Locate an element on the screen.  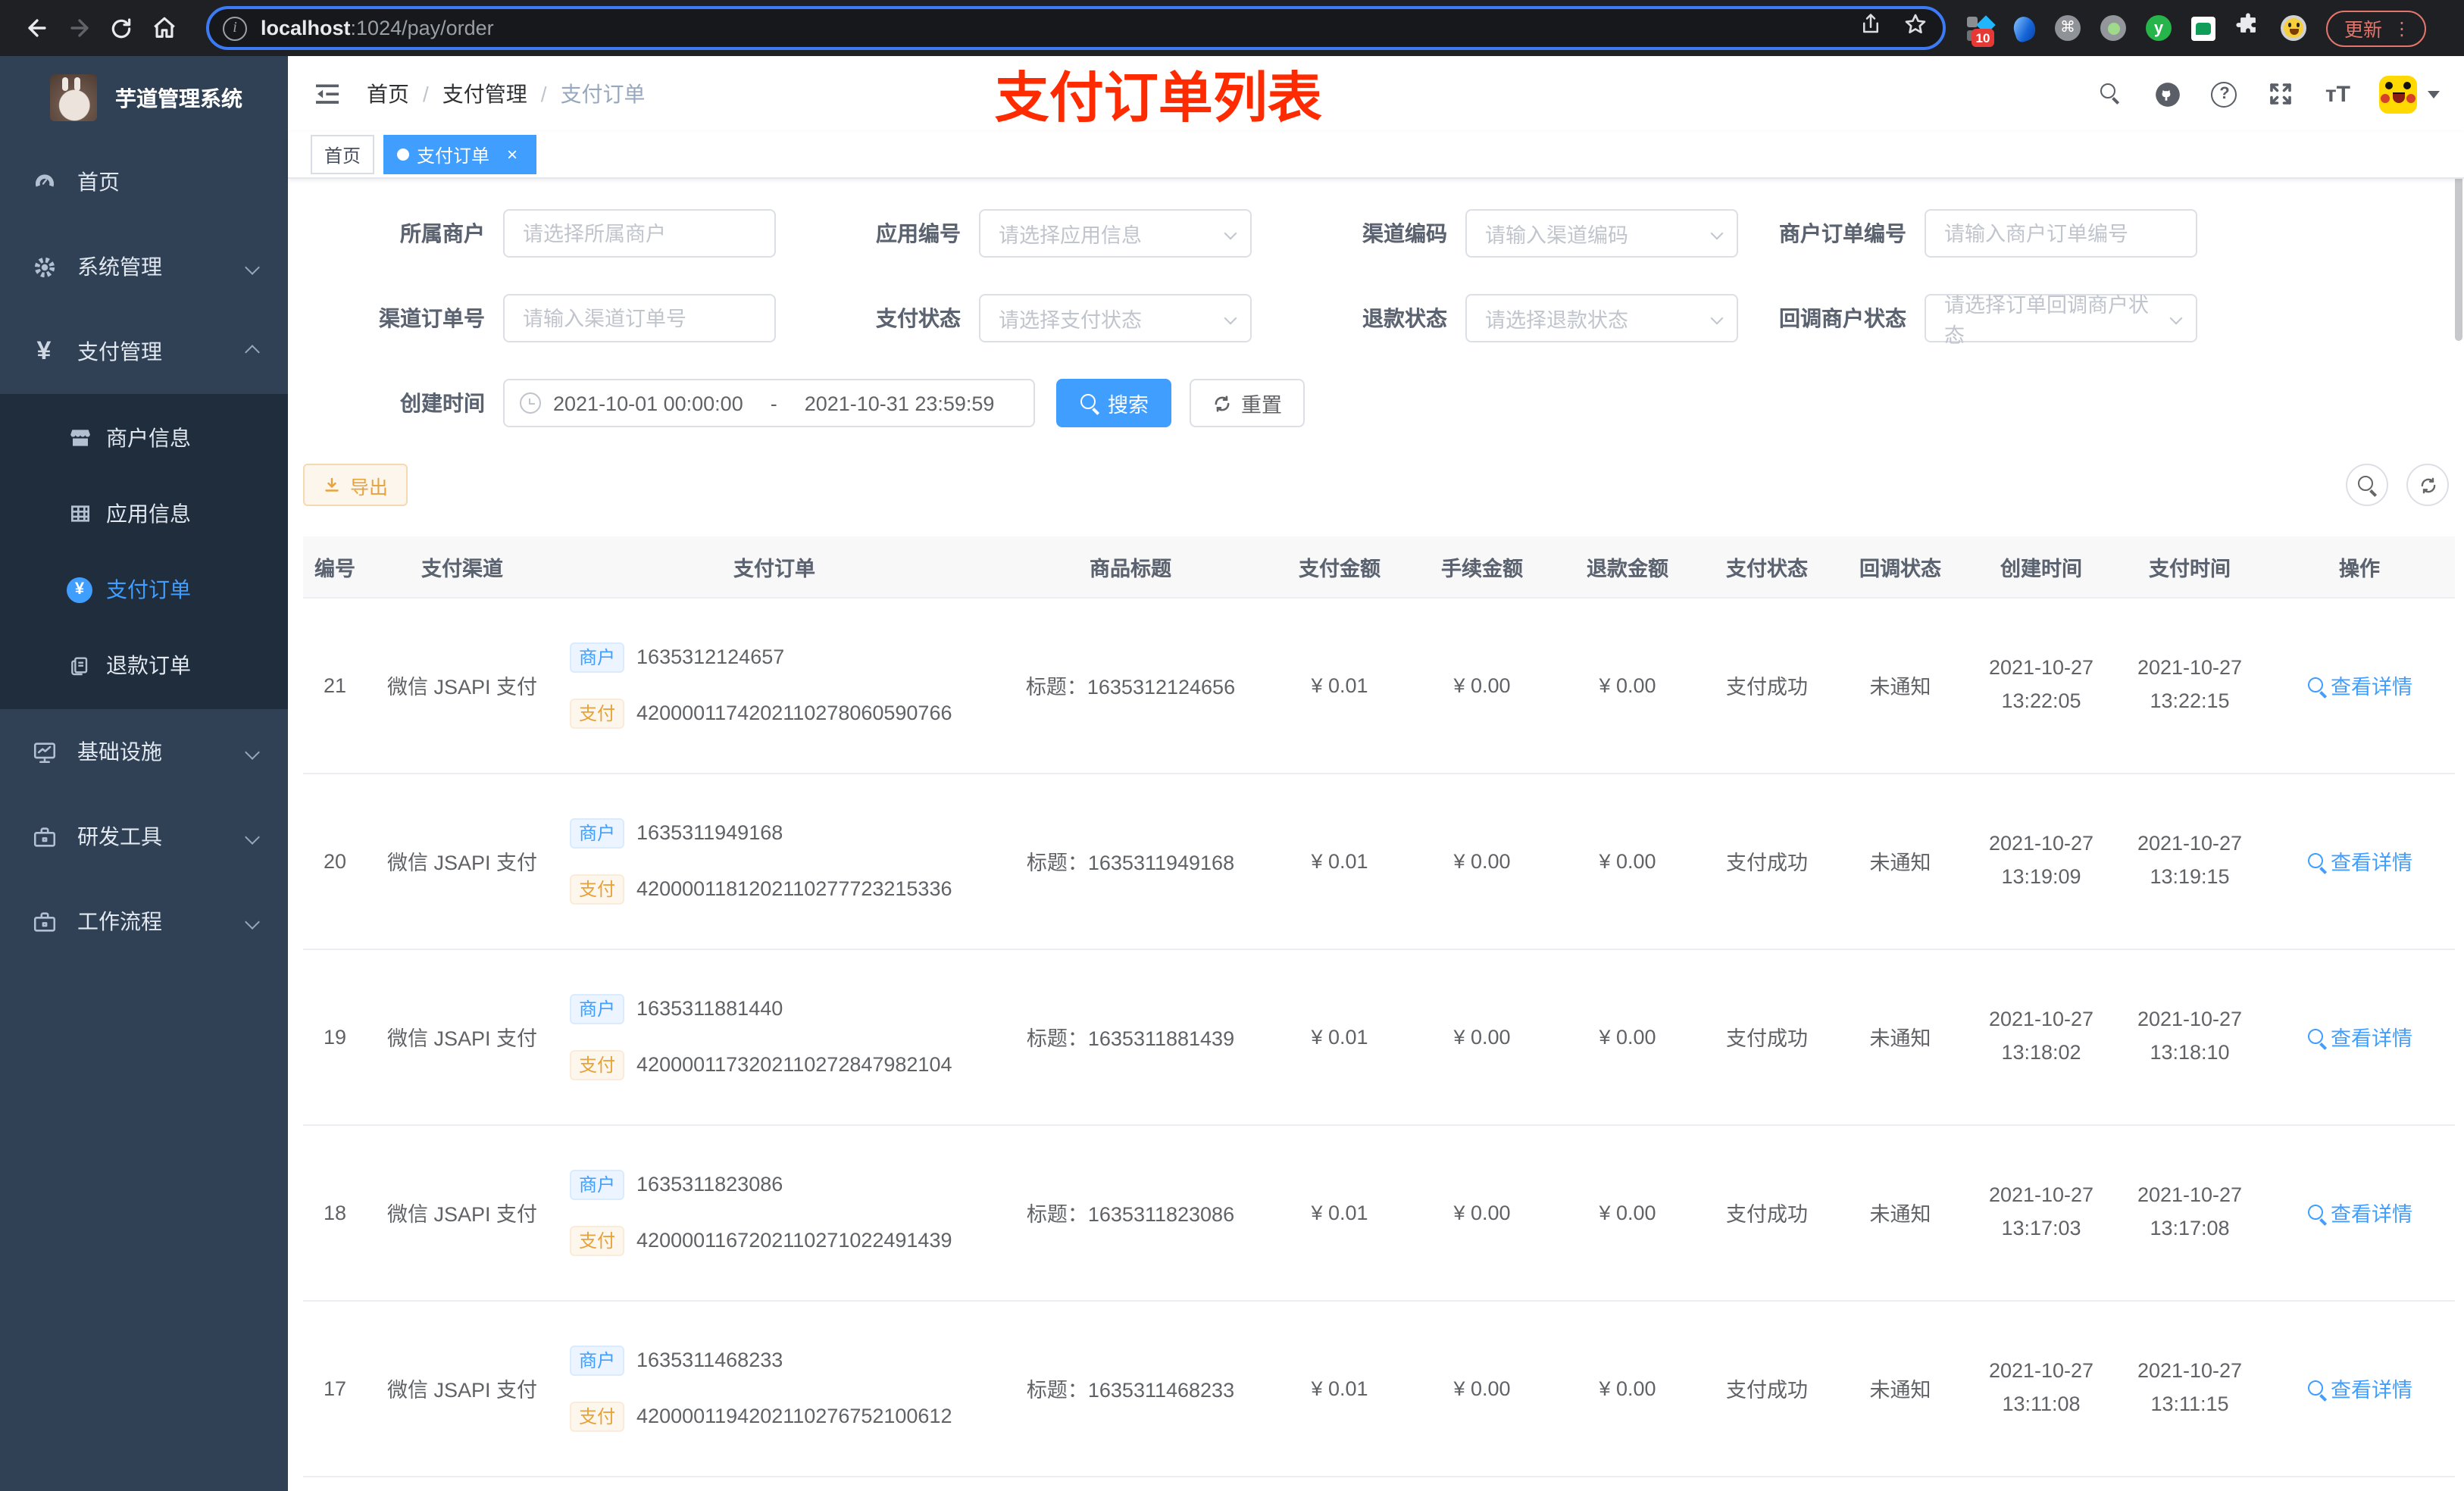
extension-sitestack-icon: 10 is located at coordinates (1981, 30).